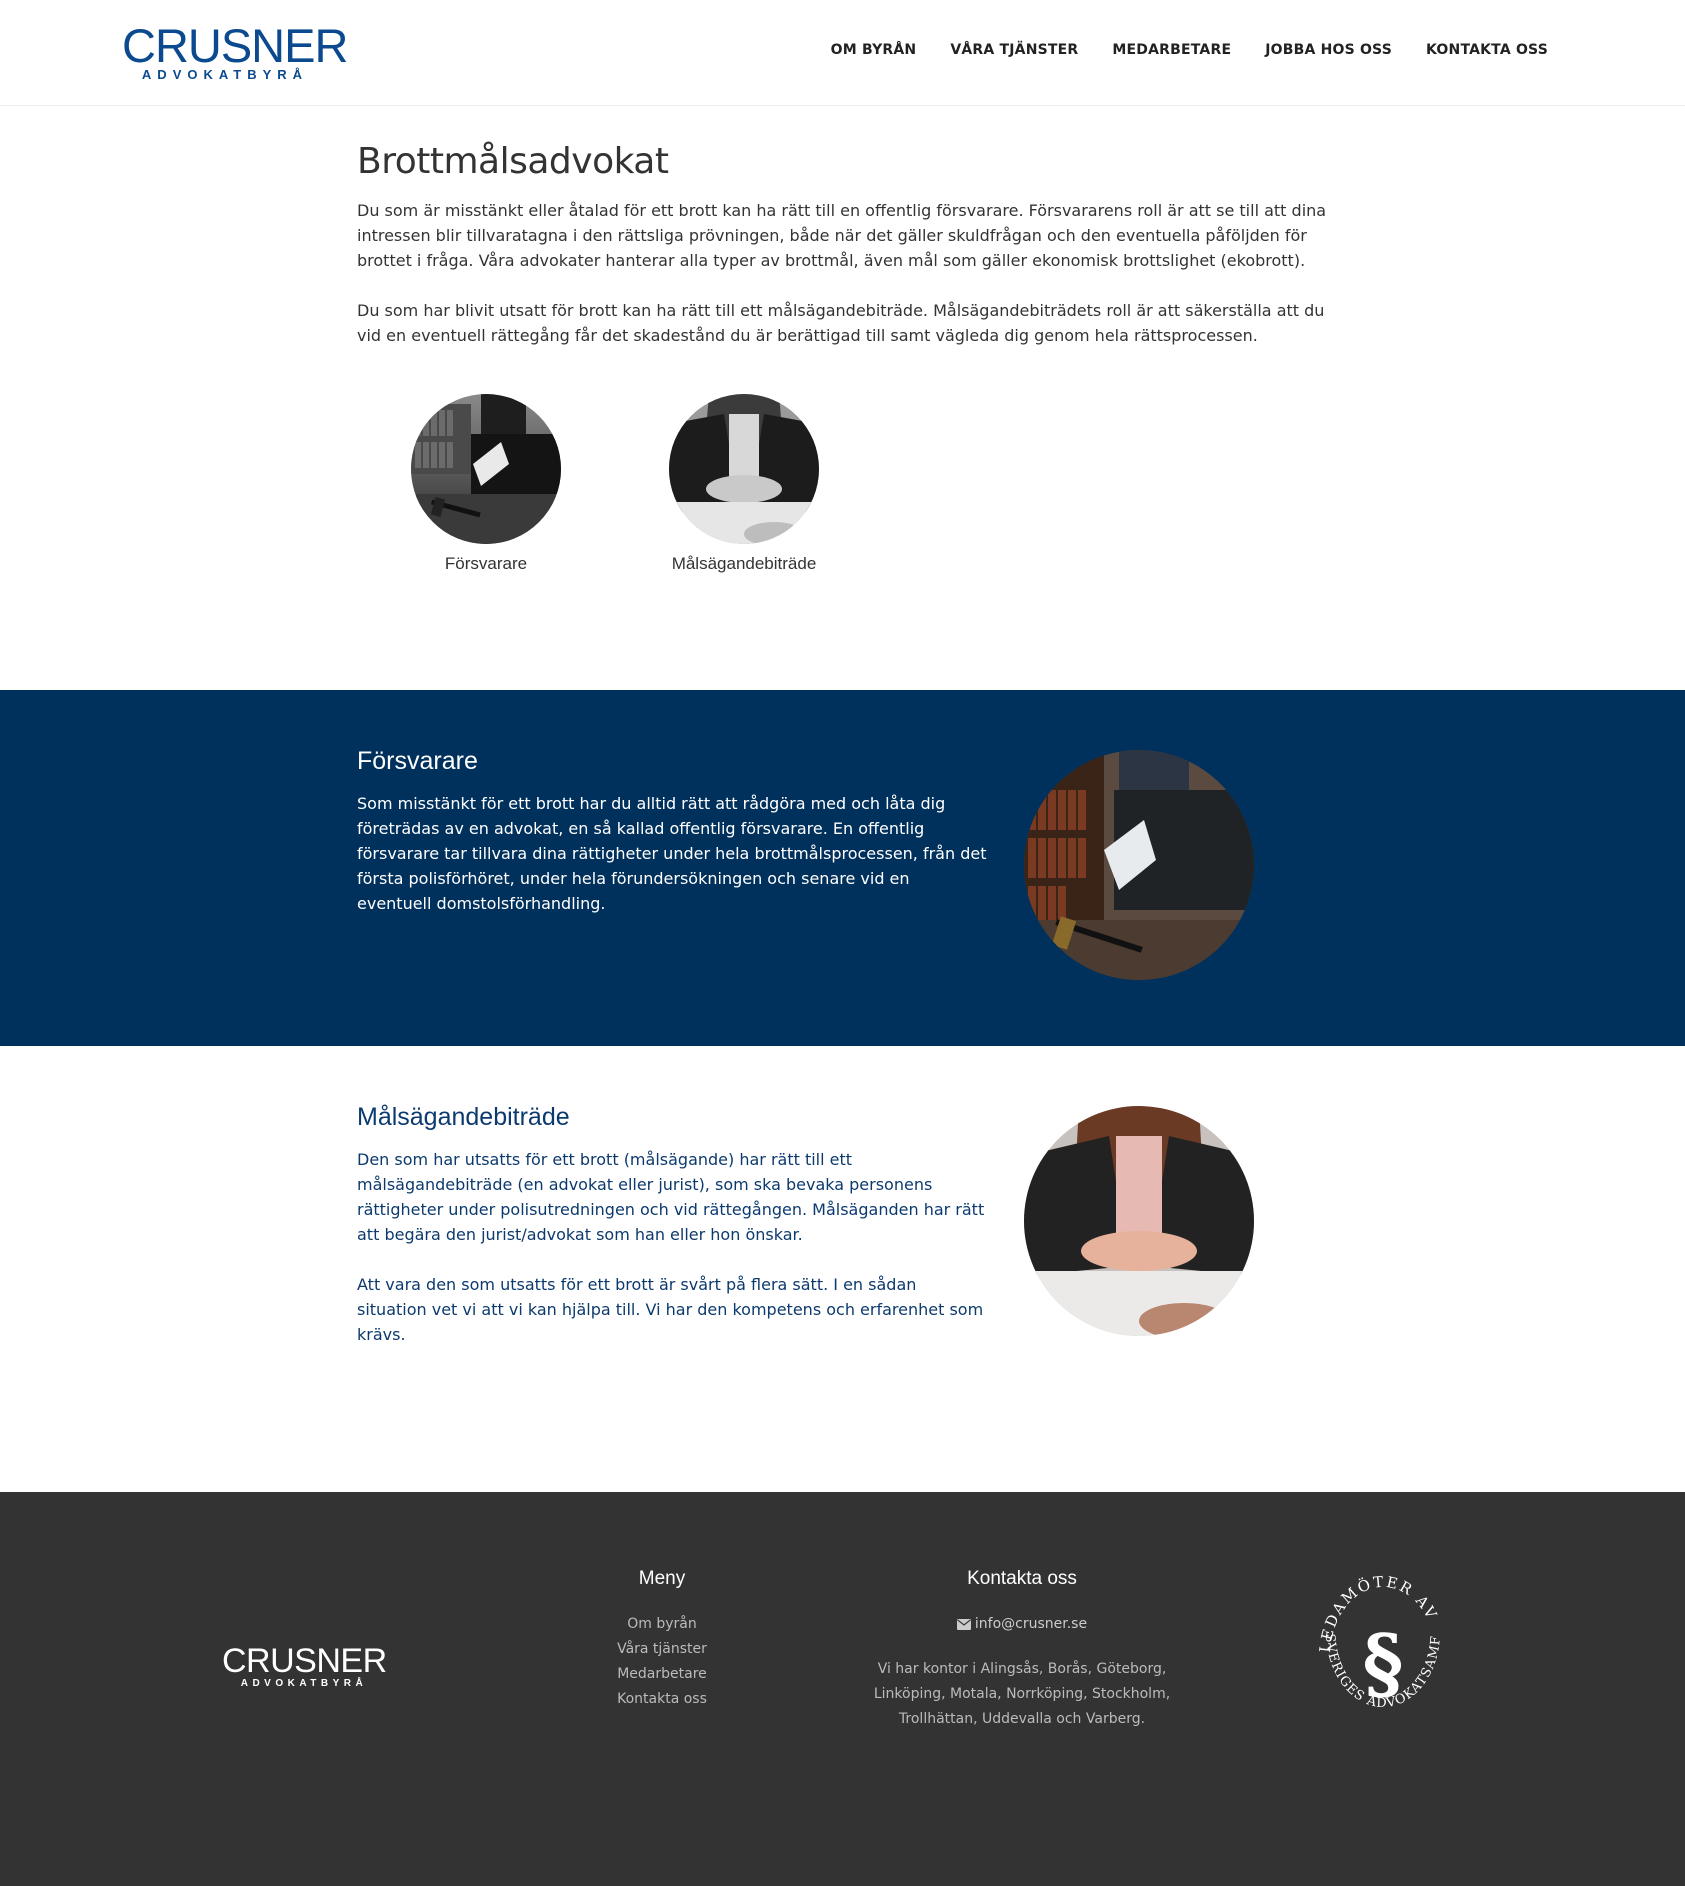 Image resolution: width=1685 pixels, height=1886 pixels. I want to click on logo-link: CRUSNER ADVOKATBYRÅ, so click(235, 50).